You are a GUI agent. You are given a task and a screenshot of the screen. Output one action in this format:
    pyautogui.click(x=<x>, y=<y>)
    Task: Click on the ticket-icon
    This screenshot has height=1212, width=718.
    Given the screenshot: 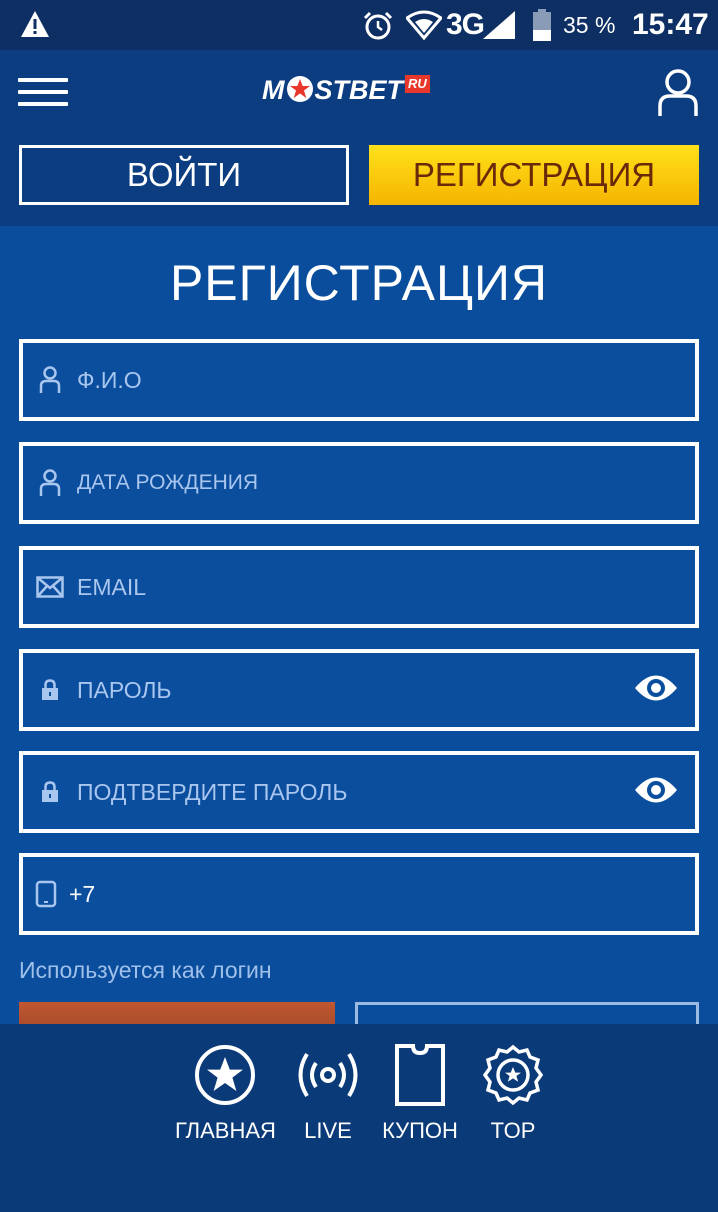 What is the action you would take?
    pyautogui.click(x=420, y=1075)
    